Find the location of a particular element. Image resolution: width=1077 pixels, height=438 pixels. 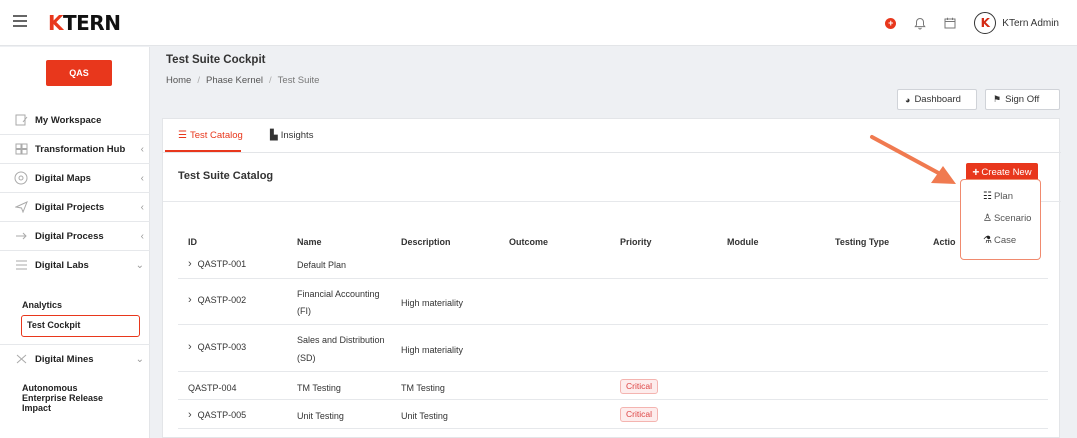

menu-item-plan: ☷ Plan is located at coordinates (998, 196).